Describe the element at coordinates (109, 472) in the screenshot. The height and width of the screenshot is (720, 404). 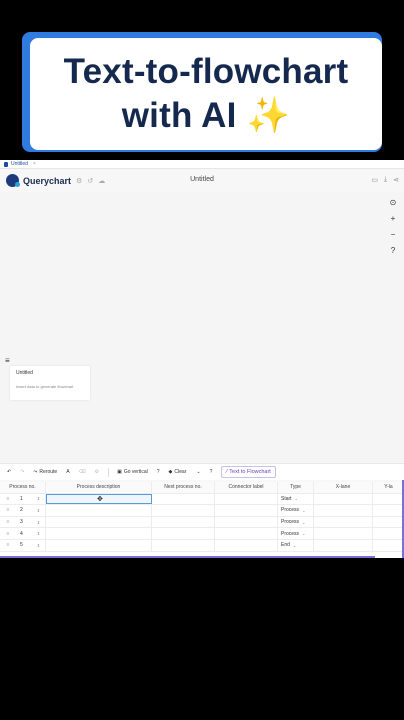
I see `toolbar-divider` at that location.